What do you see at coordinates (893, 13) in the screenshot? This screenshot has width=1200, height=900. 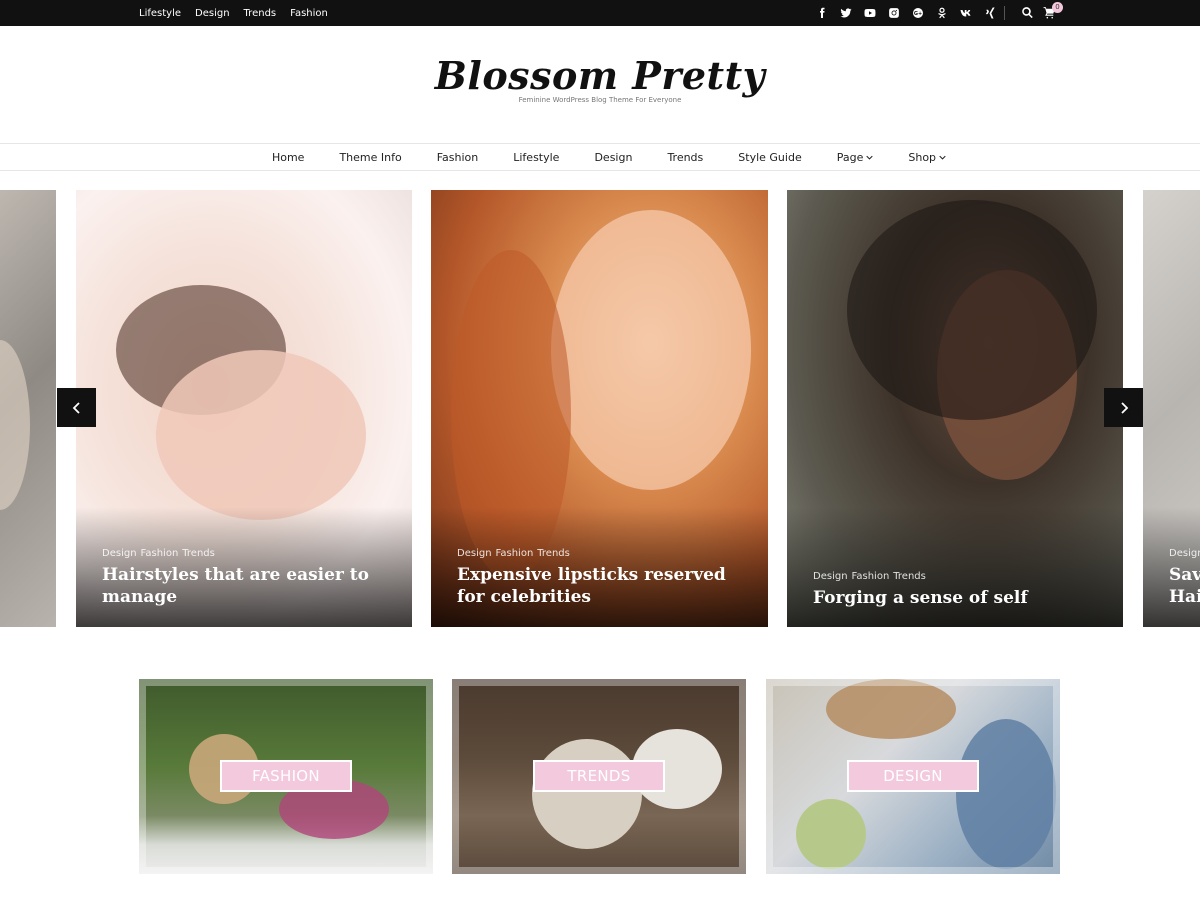 I see `instagram-icon` at bounding box center [893, 13].